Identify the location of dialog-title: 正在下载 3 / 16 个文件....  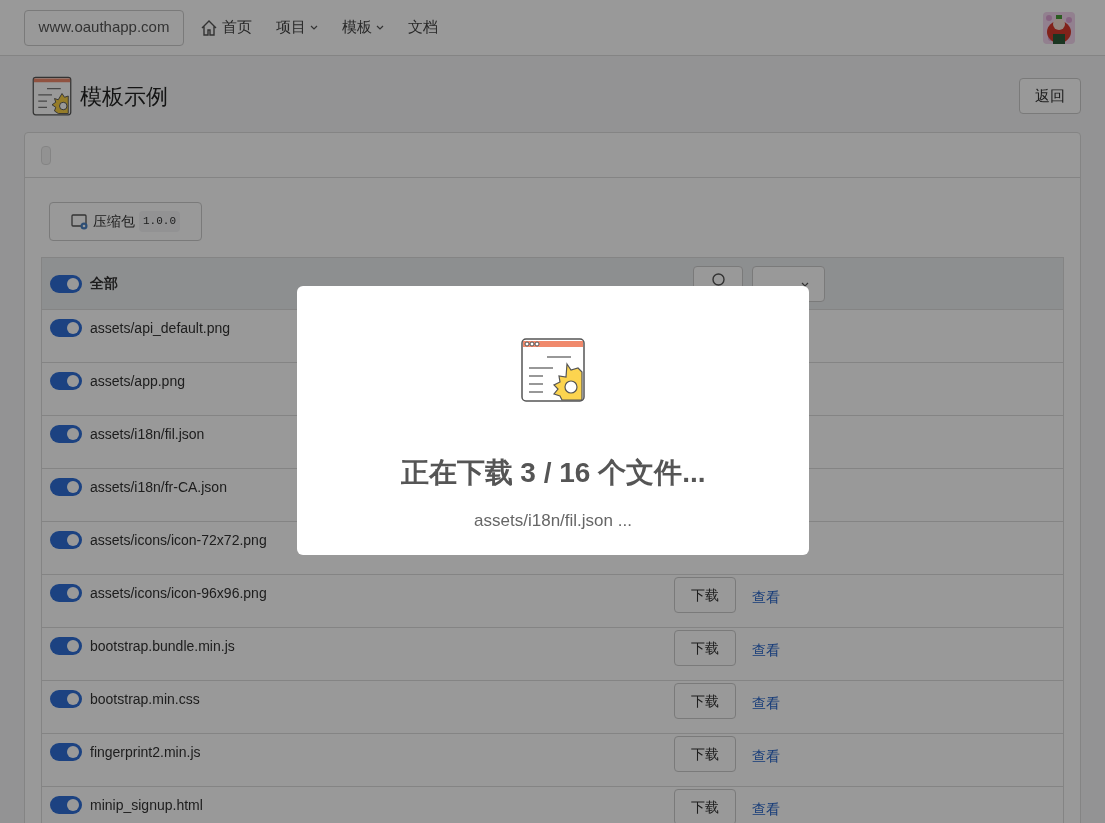
(553, 473).